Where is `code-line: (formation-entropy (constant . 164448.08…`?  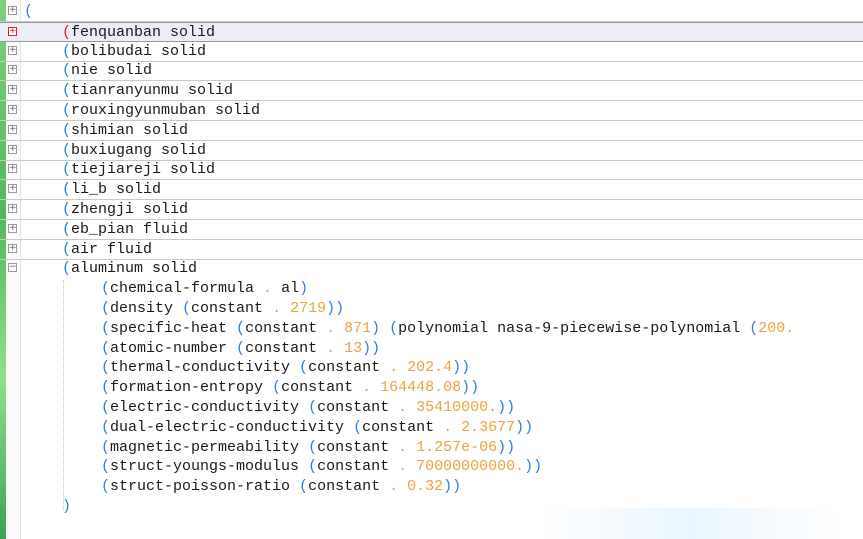 code-line: (formation-entropy (constant . 164448.08… is located at coordinates (431, 388).